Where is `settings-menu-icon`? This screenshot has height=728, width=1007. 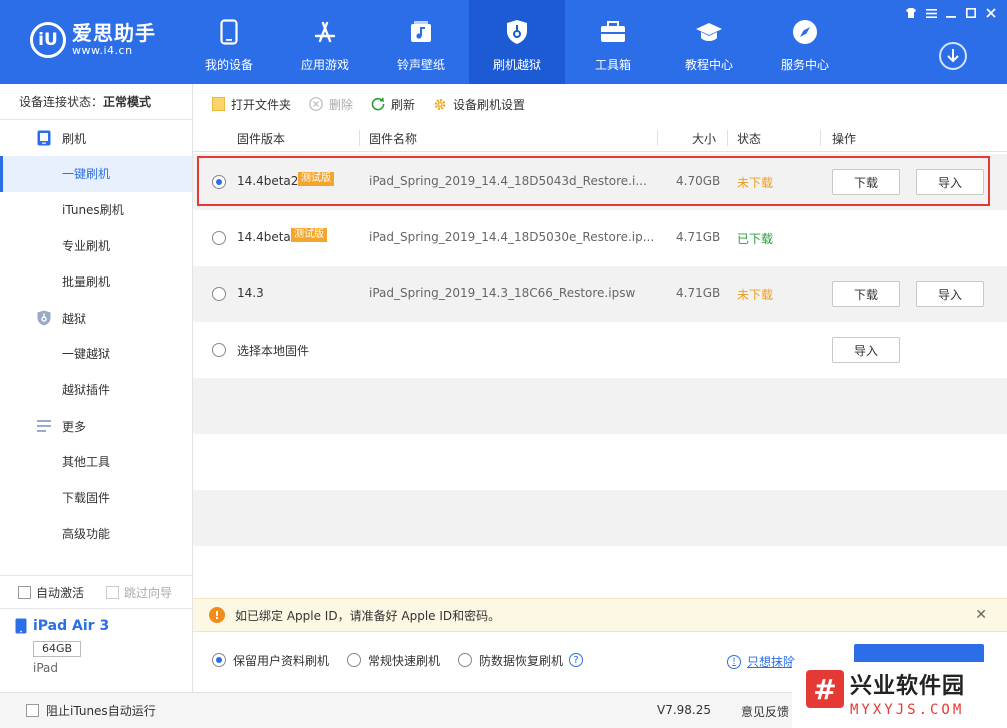 settings-menu-icon is located at coordinates (931, 13).